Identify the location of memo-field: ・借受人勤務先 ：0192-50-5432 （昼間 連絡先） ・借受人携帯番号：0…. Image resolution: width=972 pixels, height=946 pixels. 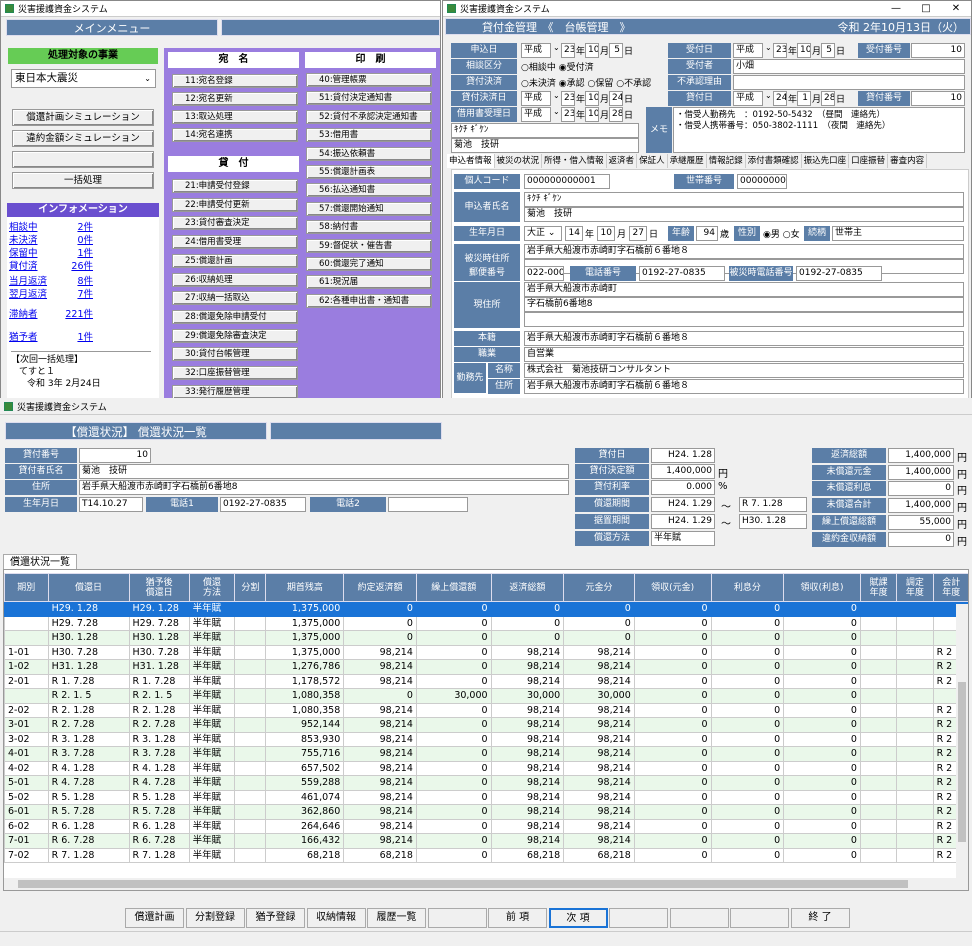
(819, 130).